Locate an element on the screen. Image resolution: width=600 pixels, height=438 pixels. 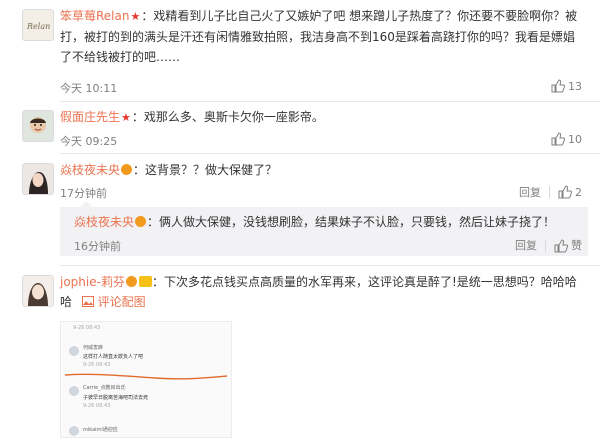
username-link: jophie-莉芬 is located at coordinates (92, 282).